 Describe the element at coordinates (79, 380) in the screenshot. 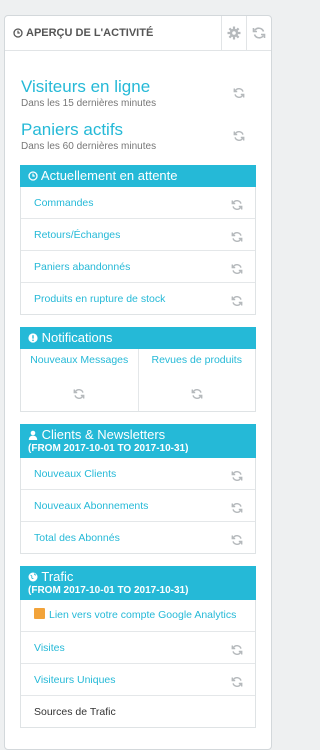

I see `new-messages-cell: Nouveaux Messages` at that location.